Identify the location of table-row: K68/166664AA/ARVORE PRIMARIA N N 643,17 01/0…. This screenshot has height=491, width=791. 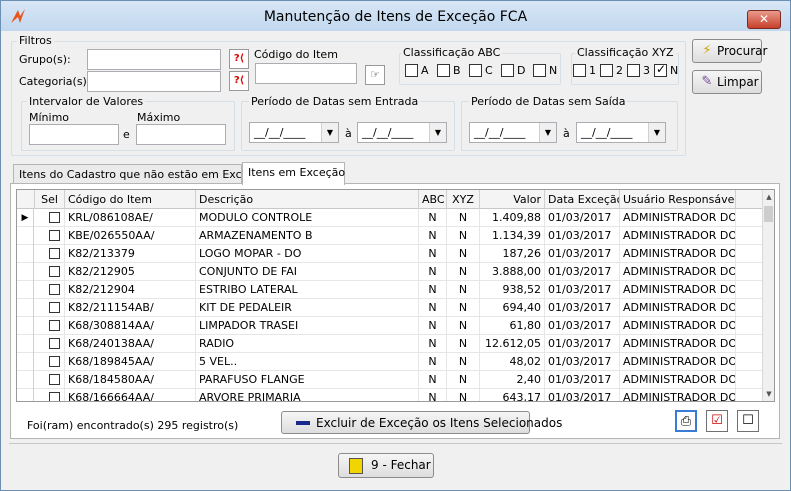
(389, 395).